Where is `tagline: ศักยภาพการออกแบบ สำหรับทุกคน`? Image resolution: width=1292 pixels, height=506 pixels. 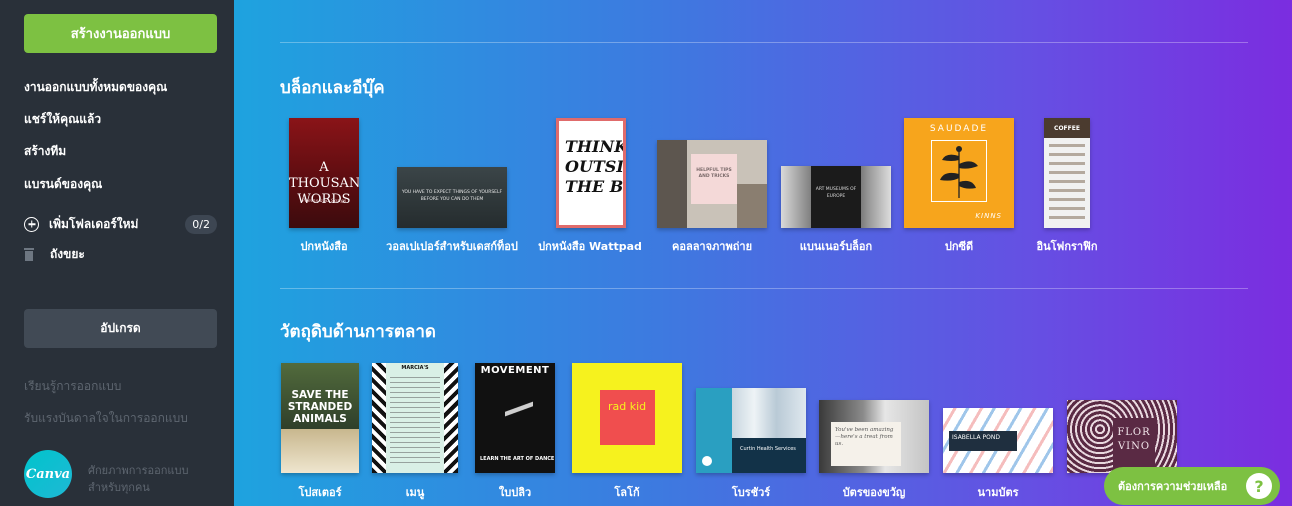 tagline: ศักยภาพการออกแบบ สำหรับทุกคน is located at coordinates (138, 479).